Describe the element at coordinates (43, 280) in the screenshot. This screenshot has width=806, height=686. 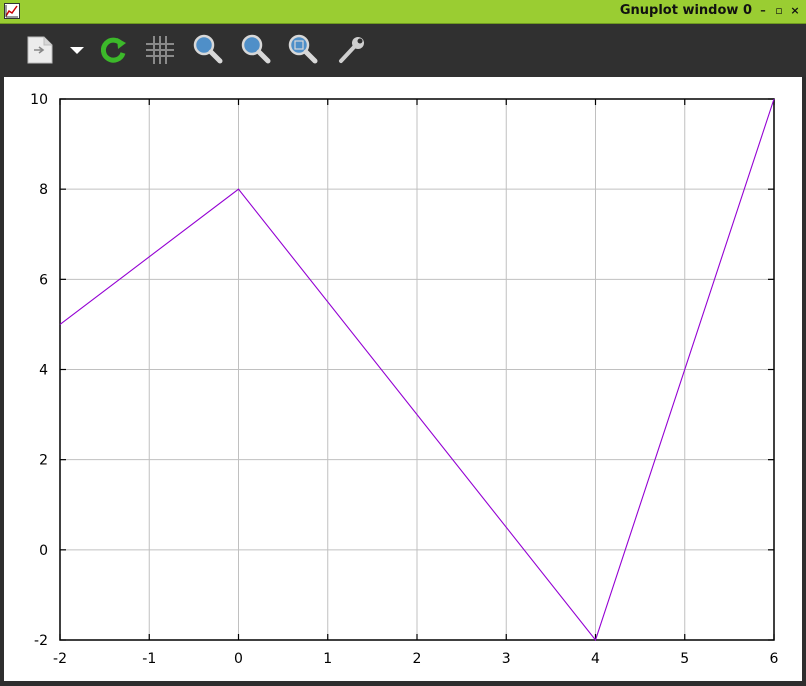
I see `y-tick-label: 6` at that location.